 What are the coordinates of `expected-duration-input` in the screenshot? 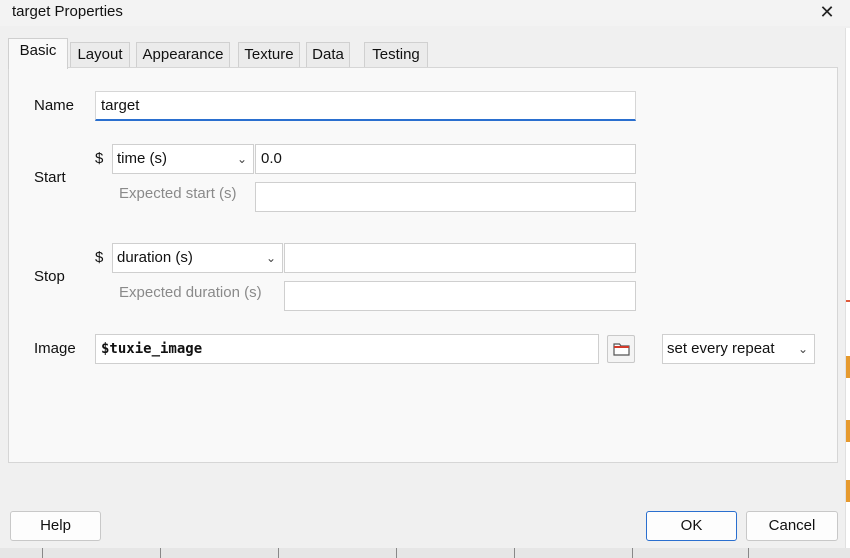 It's located at (460, 296).